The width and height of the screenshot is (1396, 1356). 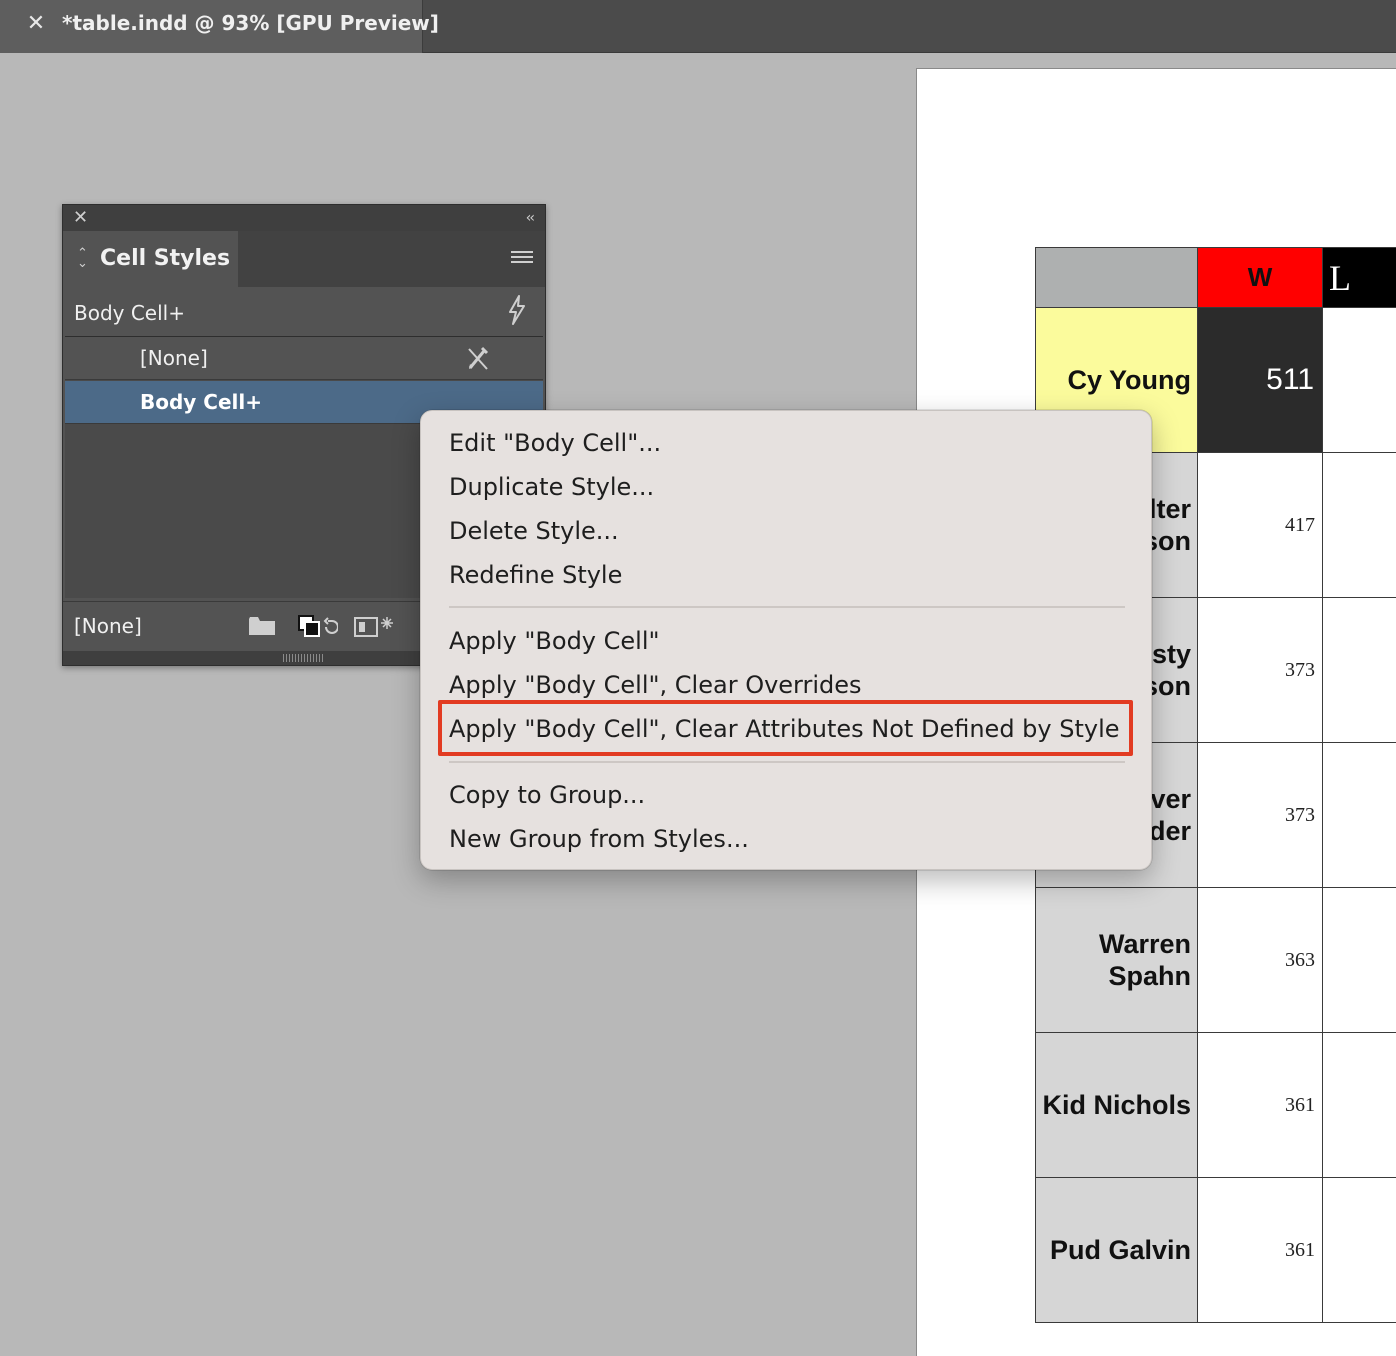 I want to click on collapse-panel-icon: ‹‹, so click(x=530, y=218).